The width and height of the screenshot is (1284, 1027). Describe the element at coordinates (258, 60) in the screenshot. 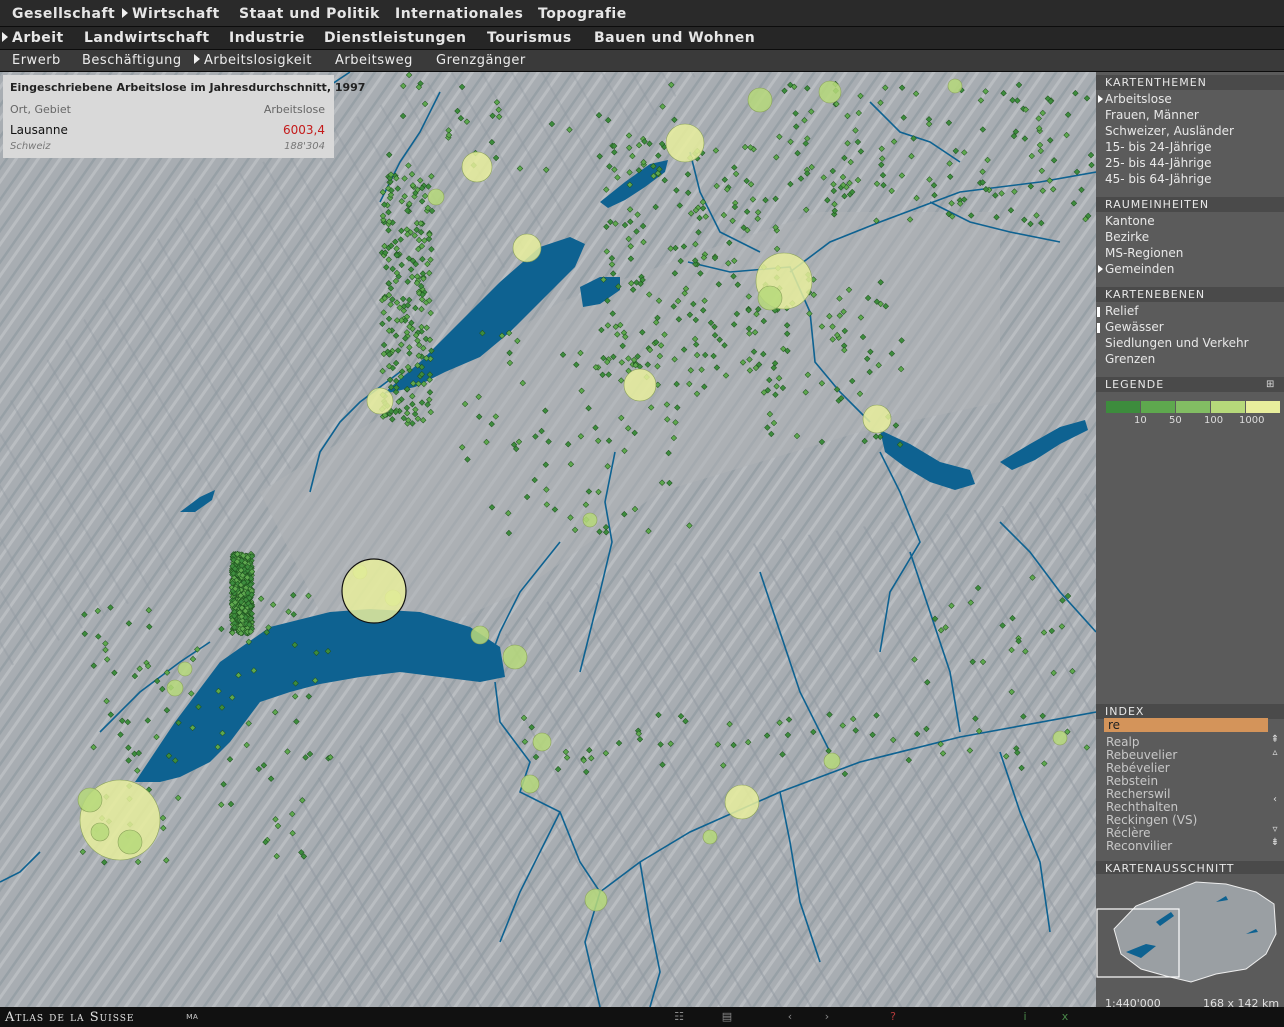

I see `nav-arbeitslosigkeit-label: Arbeitslosigkeit` at that location.